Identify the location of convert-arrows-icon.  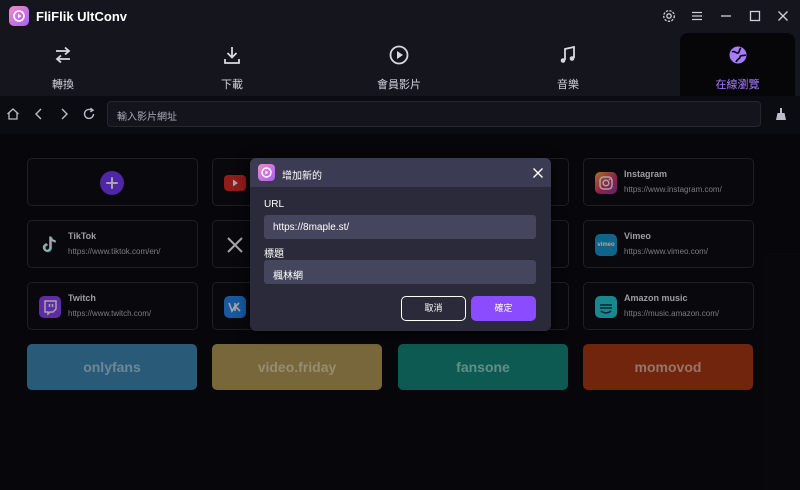
(63, 55).